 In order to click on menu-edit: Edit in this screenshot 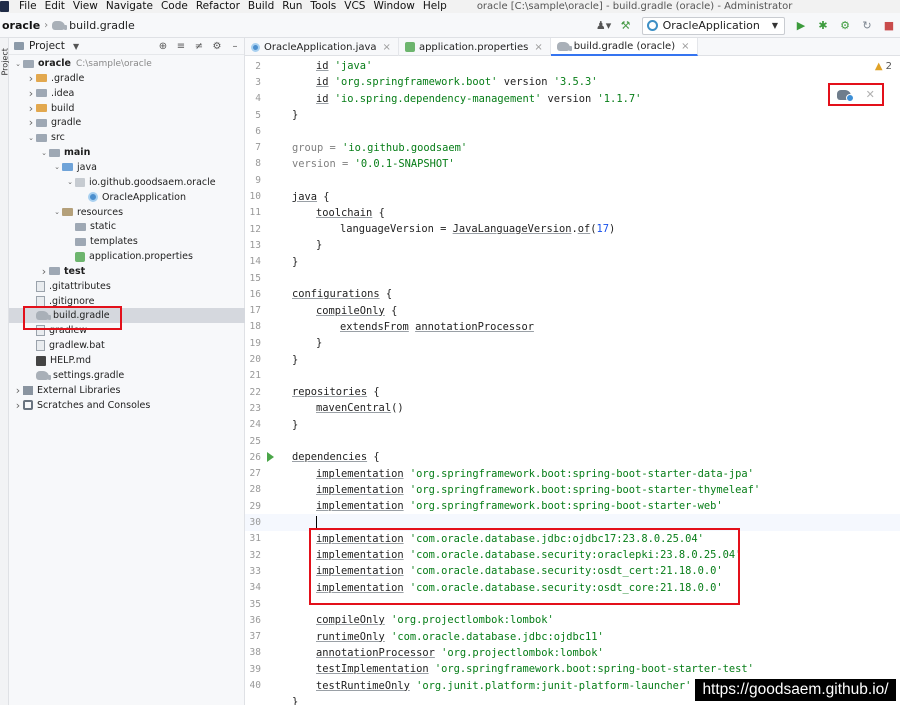, I will do `click(55, 6)`.